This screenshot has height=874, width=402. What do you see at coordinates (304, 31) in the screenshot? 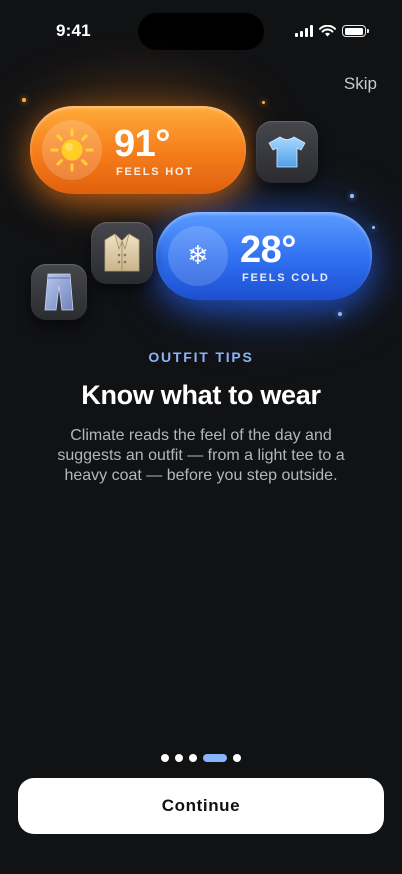
I see `cellular-signal-icon` at bounding box center [304, 31].